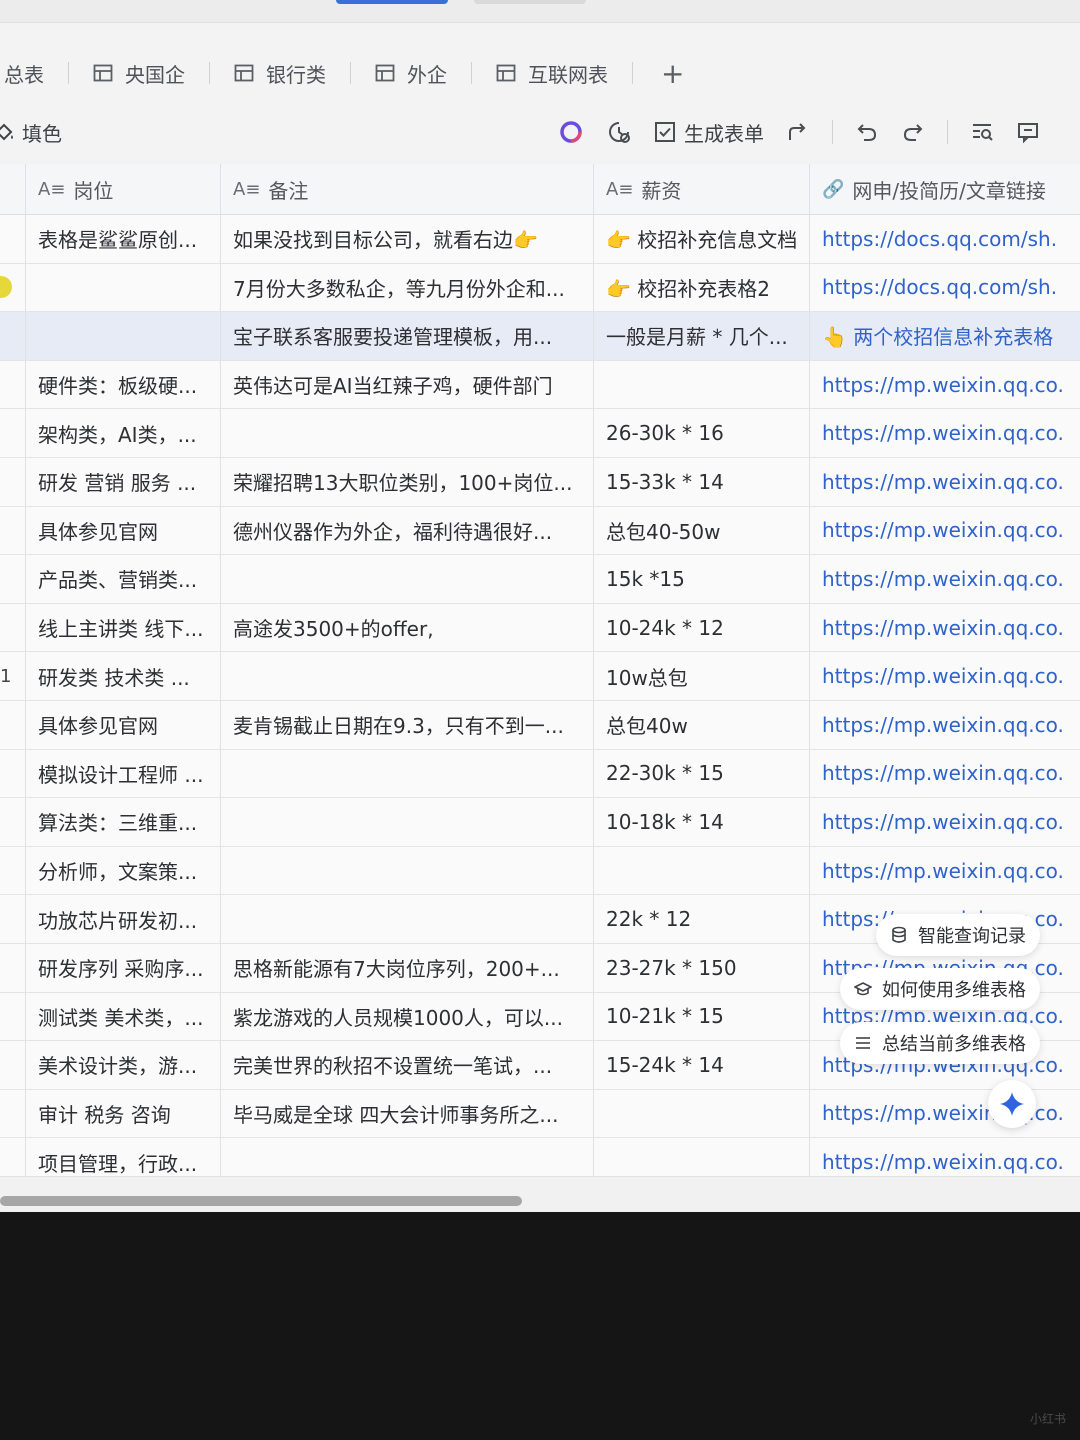 The image size is (1080, 1440). What do you see at coordinates (411, 73) in the screenshot?
I see `tab-foreign: 外企` at bounding box center [411, 73].